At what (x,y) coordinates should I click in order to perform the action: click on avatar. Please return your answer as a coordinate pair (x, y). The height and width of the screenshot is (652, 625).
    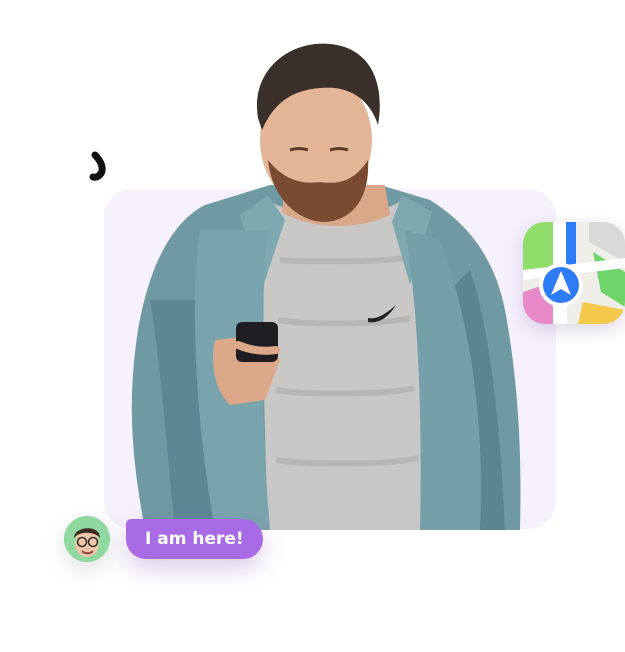
    Looking at the image, I should click on (87, 539).